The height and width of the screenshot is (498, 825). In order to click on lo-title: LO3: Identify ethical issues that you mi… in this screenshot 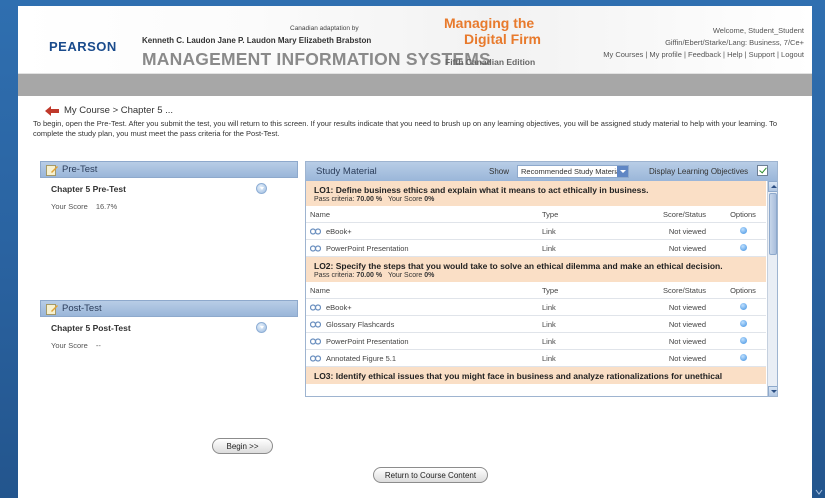, I will do `click(518, 376)`.